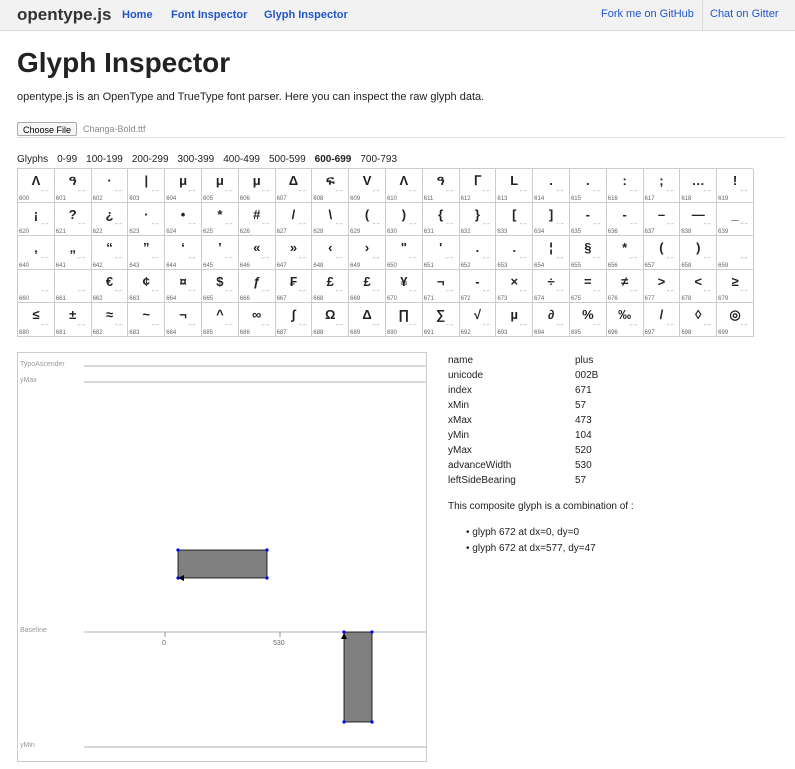 This screenshot has width=795, height=769. Describe the element at coordinates (183, 186) in the screenshot. I see `glyph-cell: μ ⌐ ⌐ 604` at that location.